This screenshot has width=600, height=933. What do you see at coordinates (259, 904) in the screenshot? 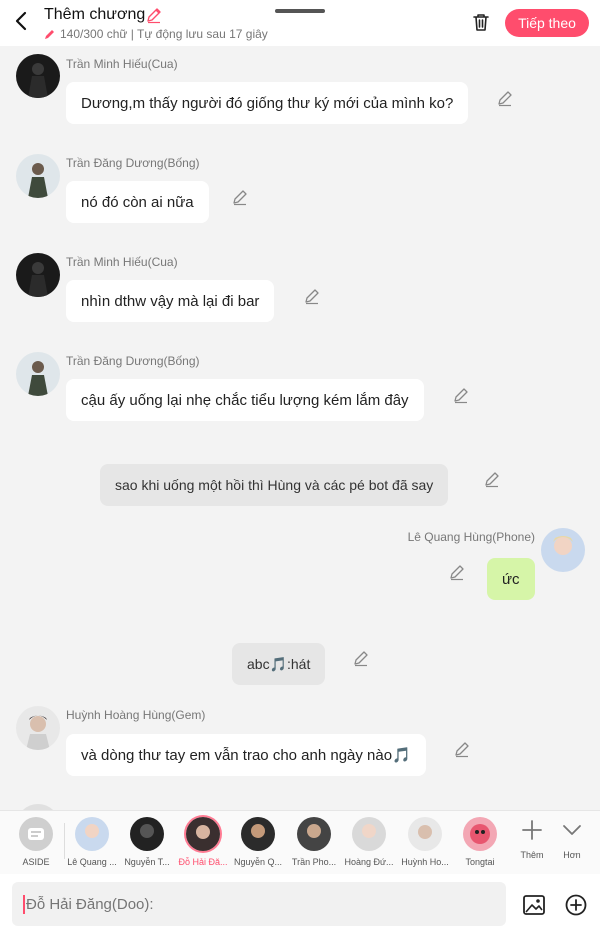
I see `message-input` at bounding box center [259, 904].